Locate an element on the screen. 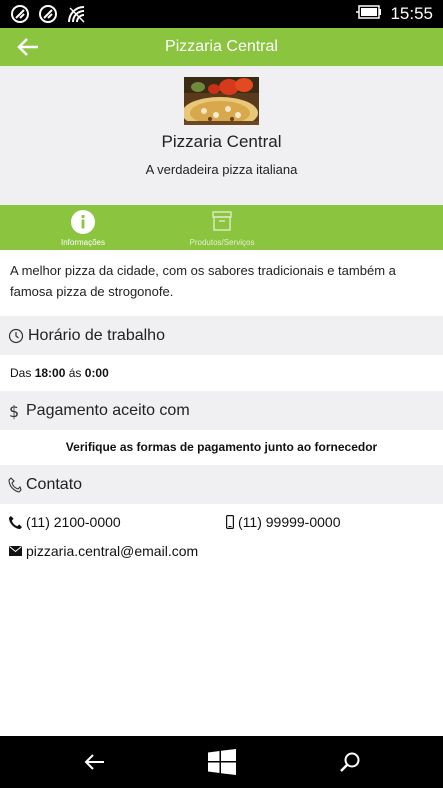  contact-mobile: (11) 99999-0000 is located at coordinates (283, 522).